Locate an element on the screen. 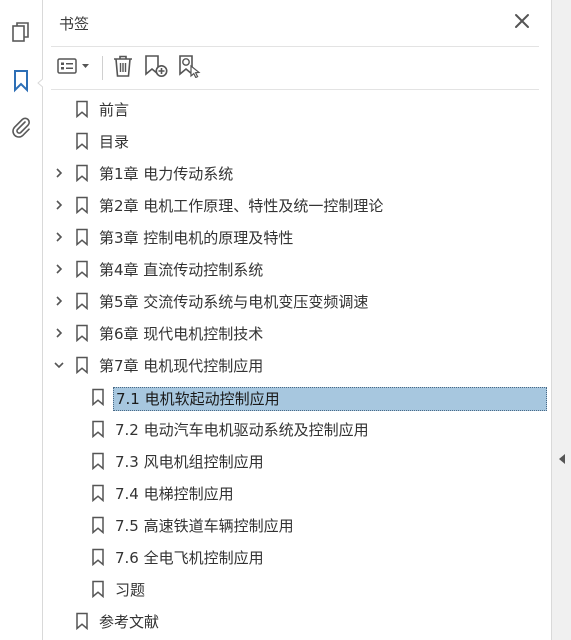 The image size is (571, 640). bookmark-label: 第4章 直流传动控制系统 is located at coordinates (181, 270).